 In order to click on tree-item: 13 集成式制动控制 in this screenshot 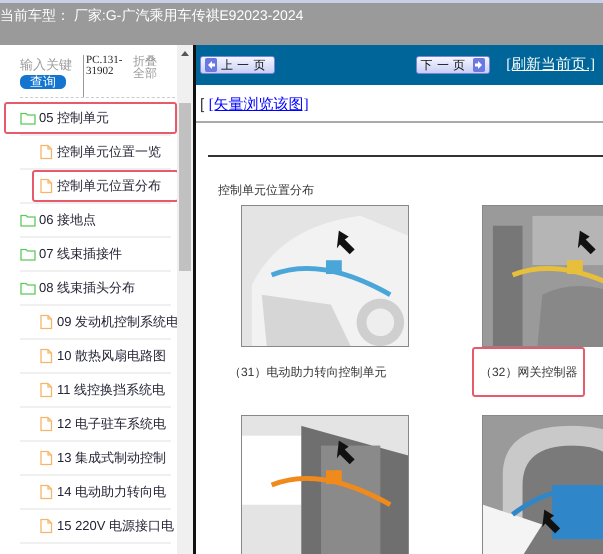, I will do `click(105, 458)`.